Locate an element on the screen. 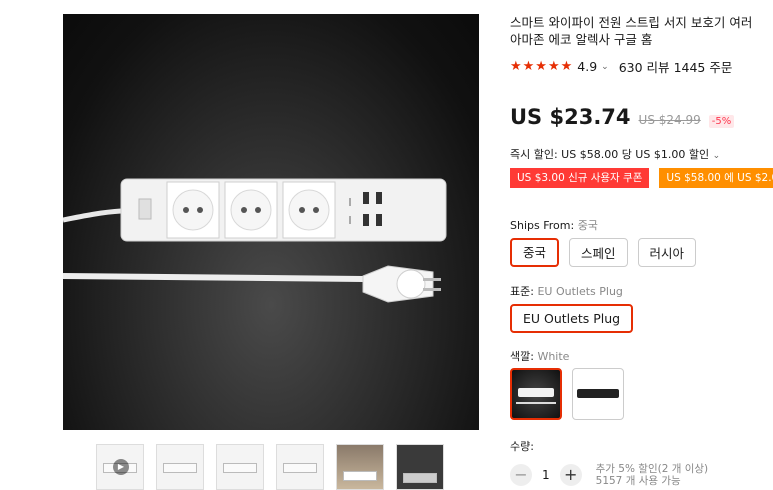 This screenshot has height=490, width=773. ships-from-option-china: 중국 is located at coordinates (535, 252).